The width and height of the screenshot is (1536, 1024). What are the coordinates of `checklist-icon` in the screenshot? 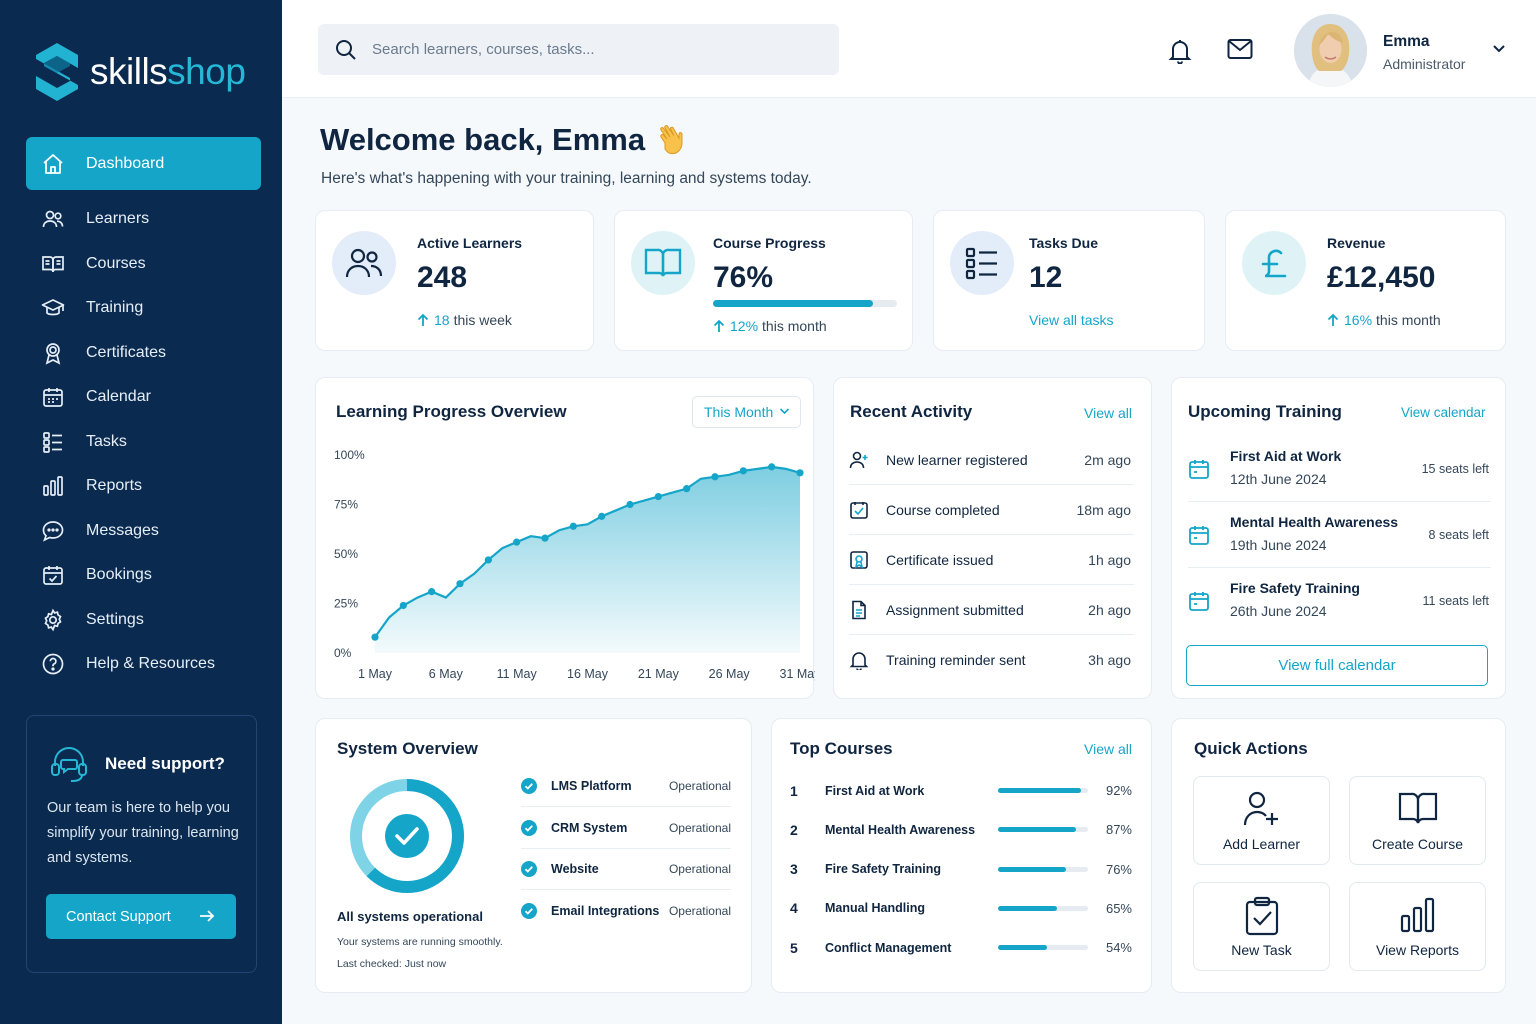 It's located at (982, 263).